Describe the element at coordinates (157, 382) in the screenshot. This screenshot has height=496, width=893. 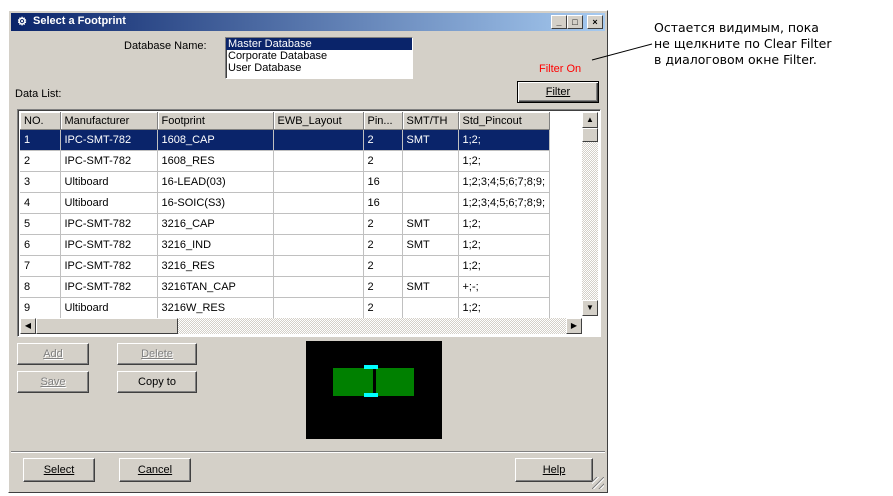
I see `copy-to-button: Copy to` at that location.